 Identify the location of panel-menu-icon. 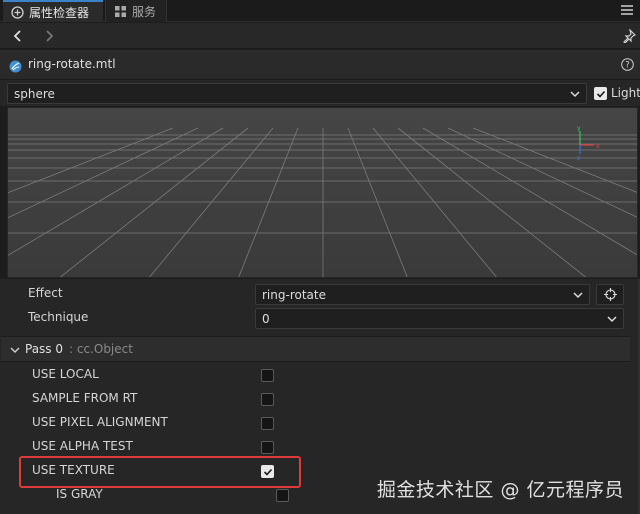
(627, 10).